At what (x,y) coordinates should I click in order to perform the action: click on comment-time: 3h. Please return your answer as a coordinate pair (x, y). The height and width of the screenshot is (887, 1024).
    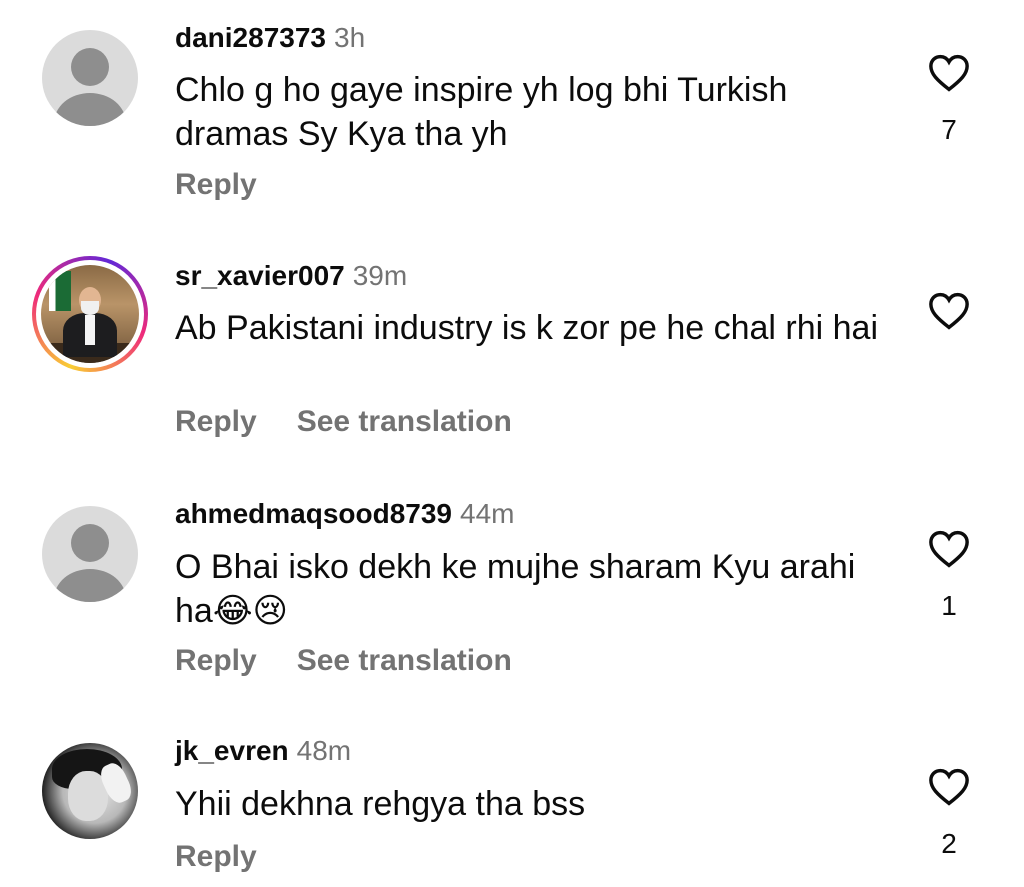
    Looking at the image, I should click on (350, 37).